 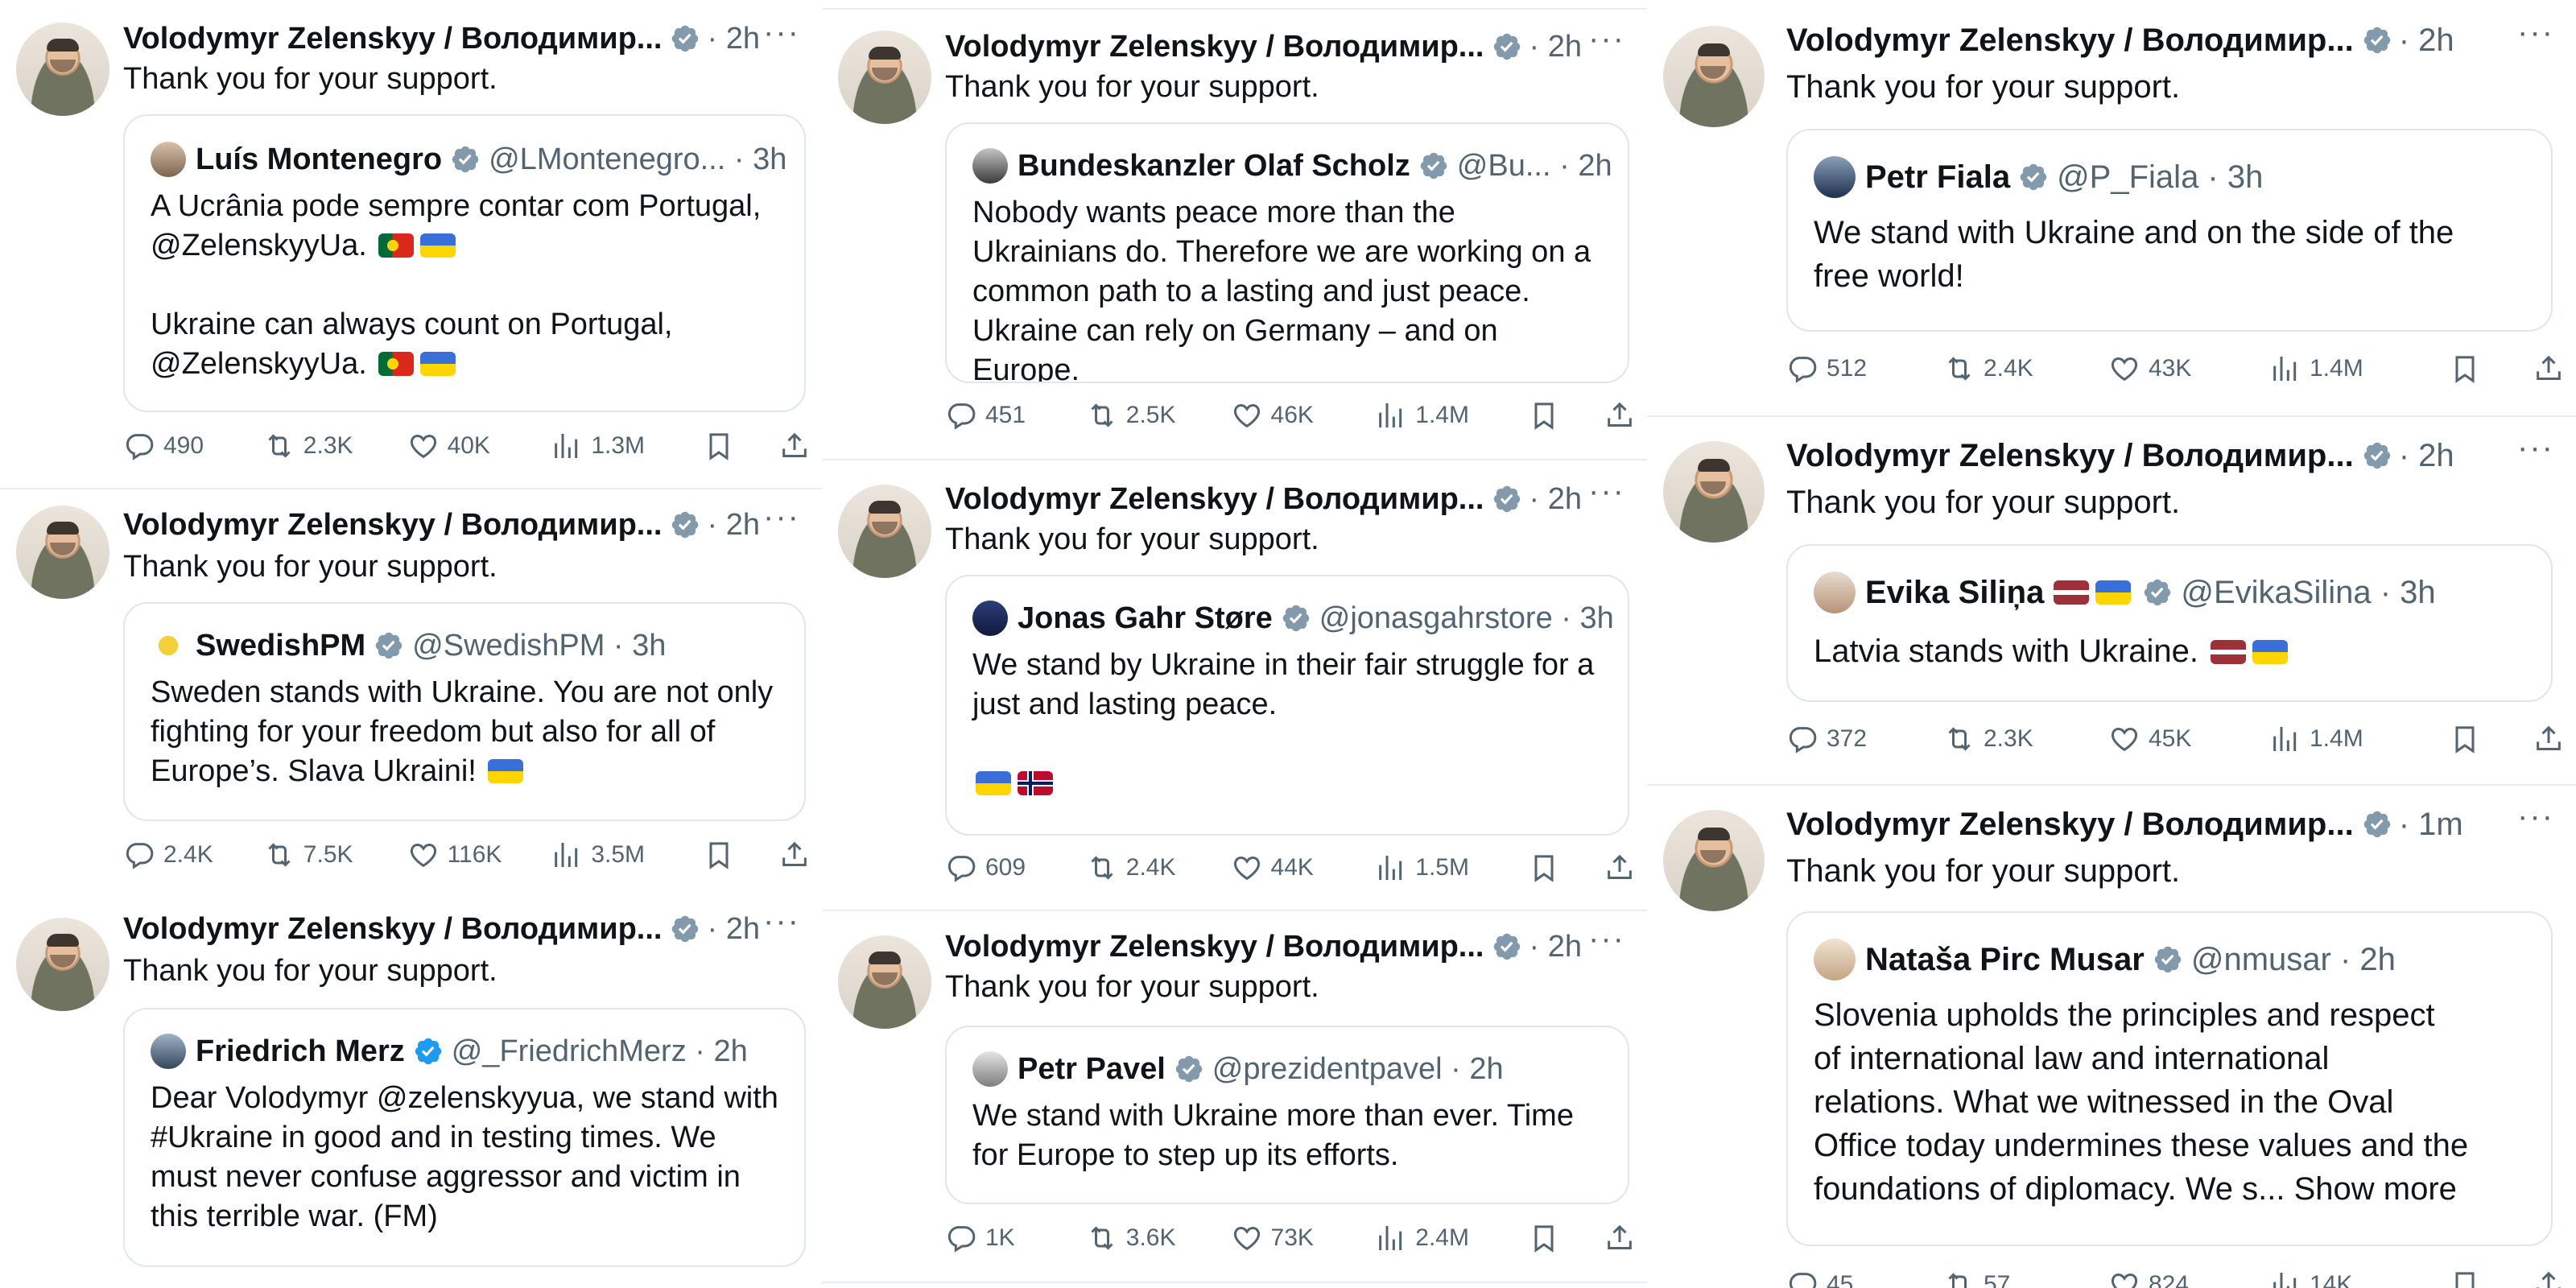 I want to click on repost-button: 57, so click(x=2025, y=1278).